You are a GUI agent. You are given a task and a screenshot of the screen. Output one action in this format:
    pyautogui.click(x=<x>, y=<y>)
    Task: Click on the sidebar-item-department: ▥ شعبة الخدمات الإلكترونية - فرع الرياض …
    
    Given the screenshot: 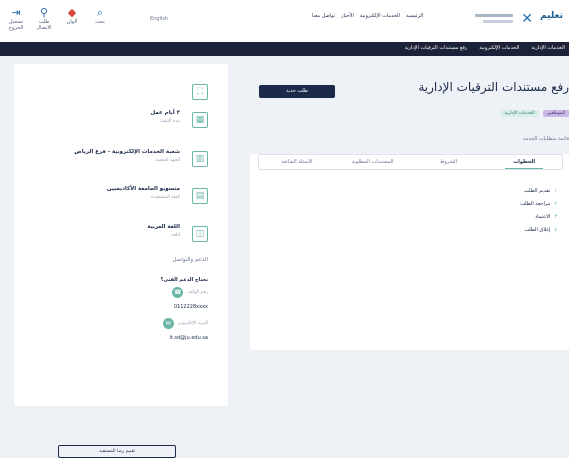 What is the action you would take?
    pyautogui.click(x=123, y=159)
    